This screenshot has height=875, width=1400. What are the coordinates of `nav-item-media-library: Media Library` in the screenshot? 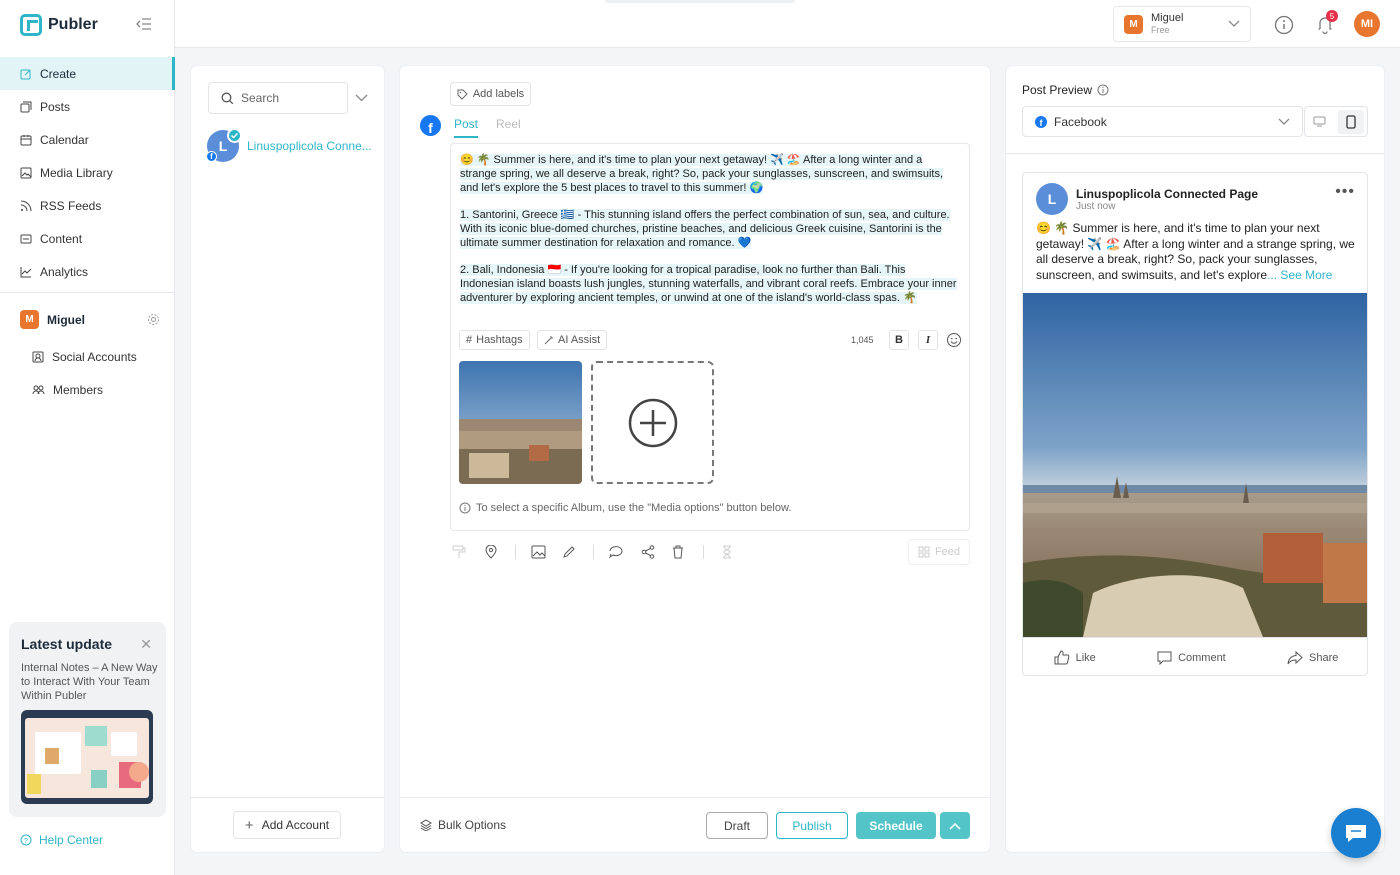 It's located at (87, 172).